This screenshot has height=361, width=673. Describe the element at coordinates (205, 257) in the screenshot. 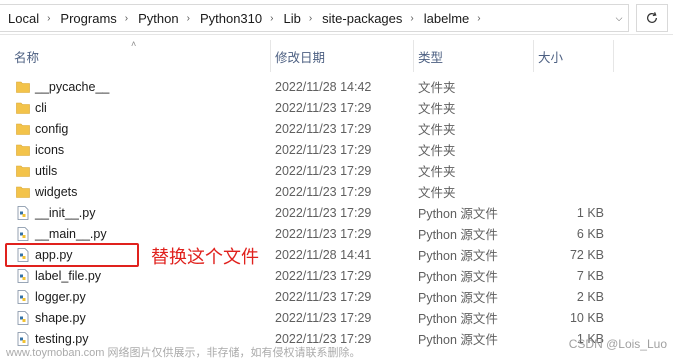

I see `annotation-text: 替换这个文件` at that location.